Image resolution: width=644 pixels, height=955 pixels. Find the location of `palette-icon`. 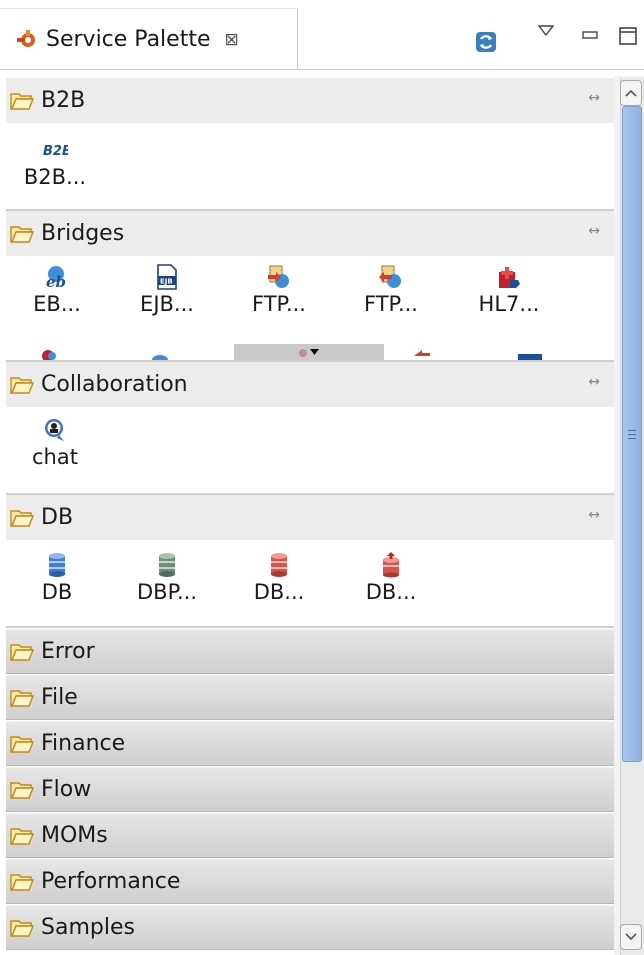

palette-icon is located at coordinates (27, 40).